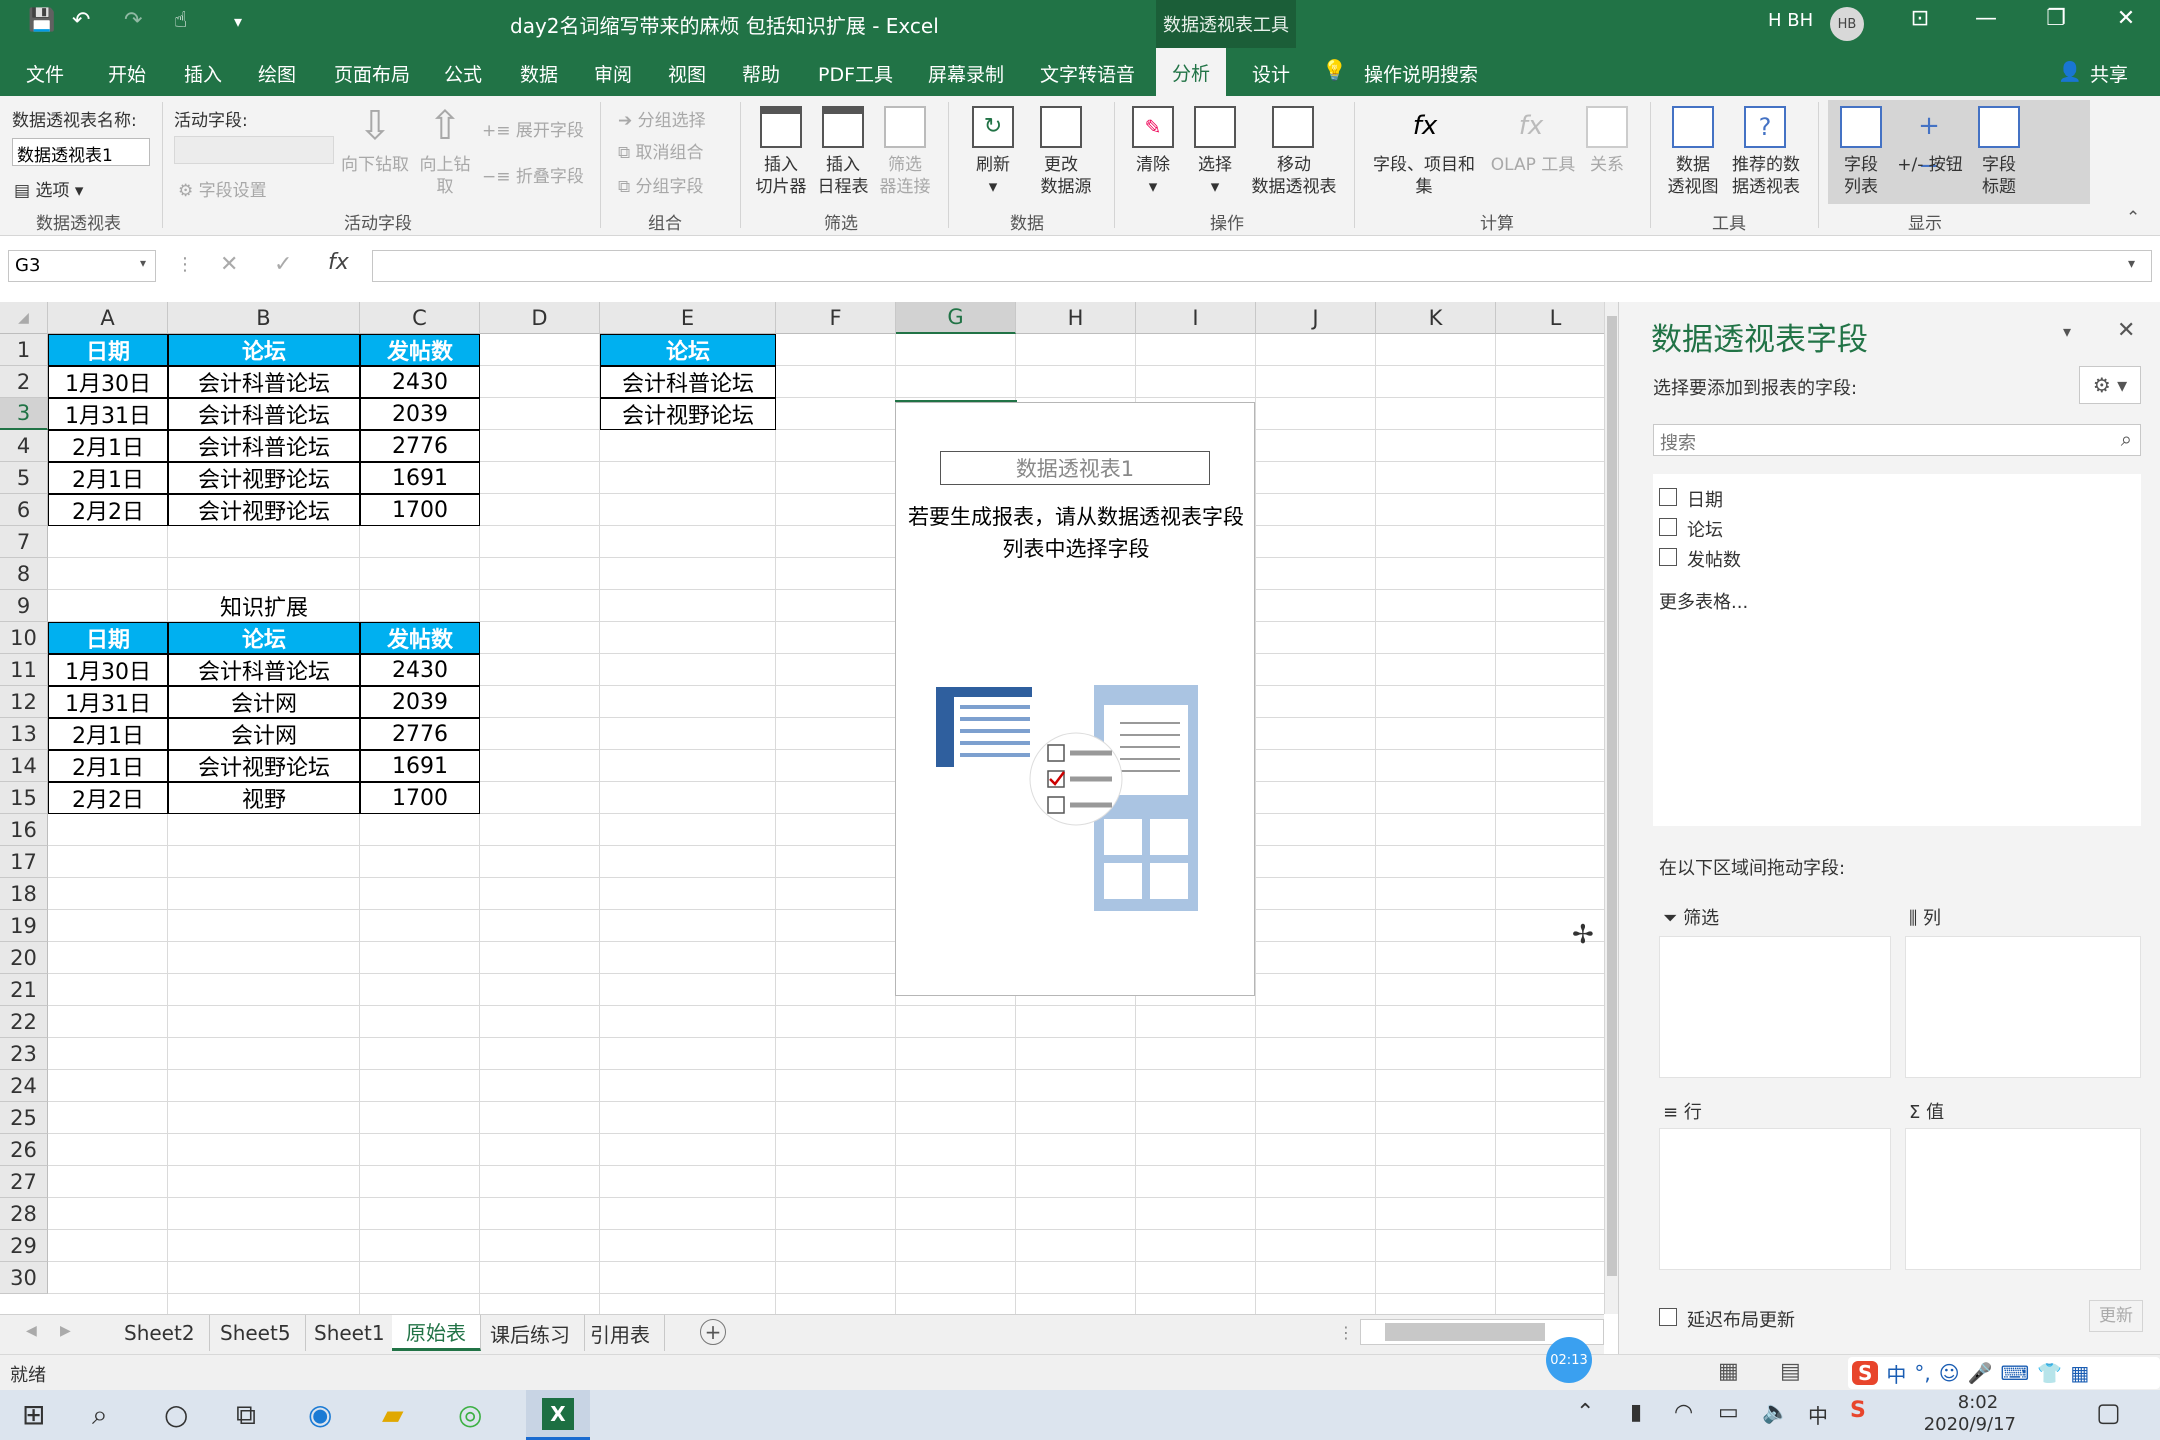 This screenshot has width=2160, height=1440. What do you see at coordinates (108, 766) in the screenshot?
I see `table2-cell: 2月1日` at bounding box center [108, 766].